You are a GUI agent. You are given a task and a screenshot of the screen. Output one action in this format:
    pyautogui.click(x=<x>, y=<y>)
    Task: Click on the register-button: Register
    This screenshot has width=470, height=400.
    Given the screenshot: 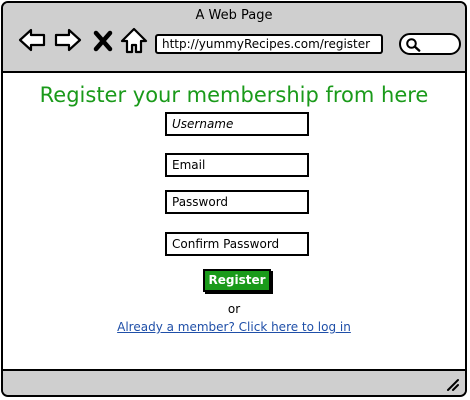 What is the action you would take?
    pyautogui.click(x=237, y=280)
    